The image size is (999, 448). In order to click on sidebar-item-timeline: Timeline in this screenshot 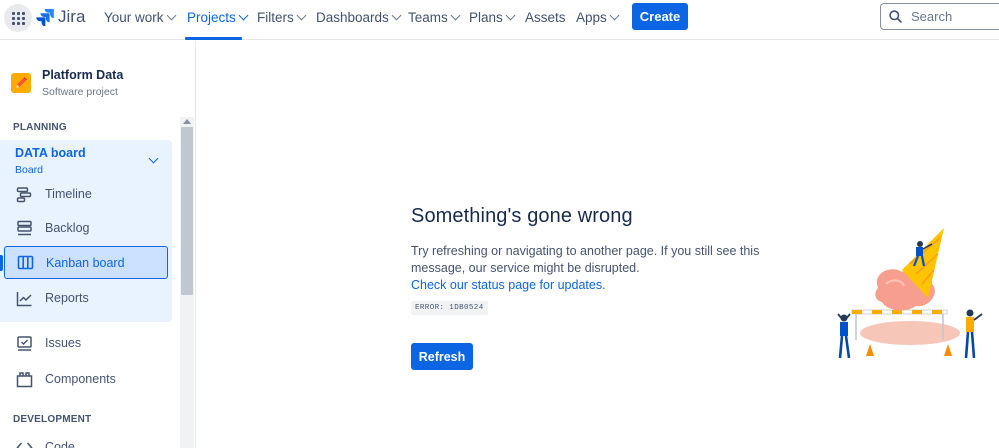, I will do `click(86, 194)`.